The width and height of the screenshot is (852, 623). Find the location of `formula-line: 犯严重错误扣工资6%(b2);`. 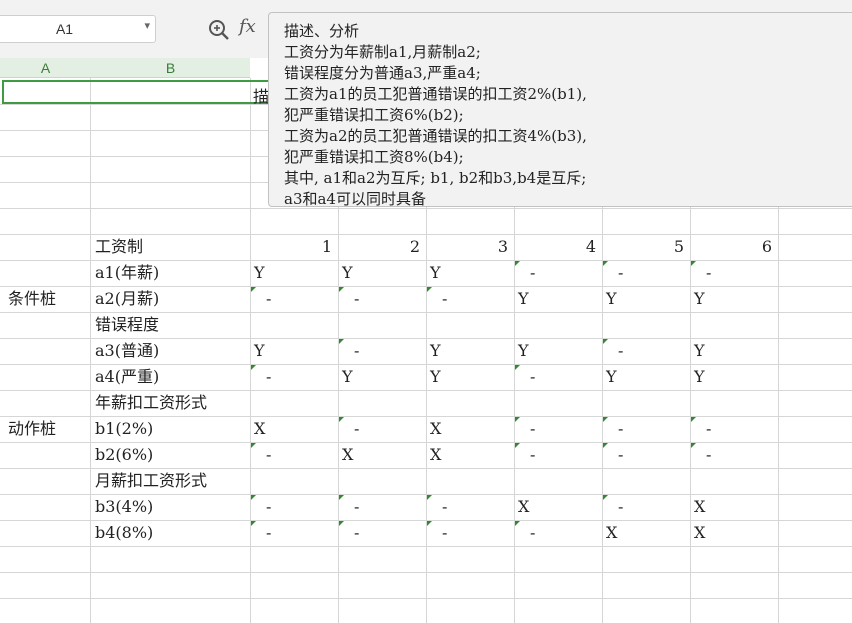

formula-line: 犯严重错误扣工资6%(b2); is located at coordinates (374, 115).